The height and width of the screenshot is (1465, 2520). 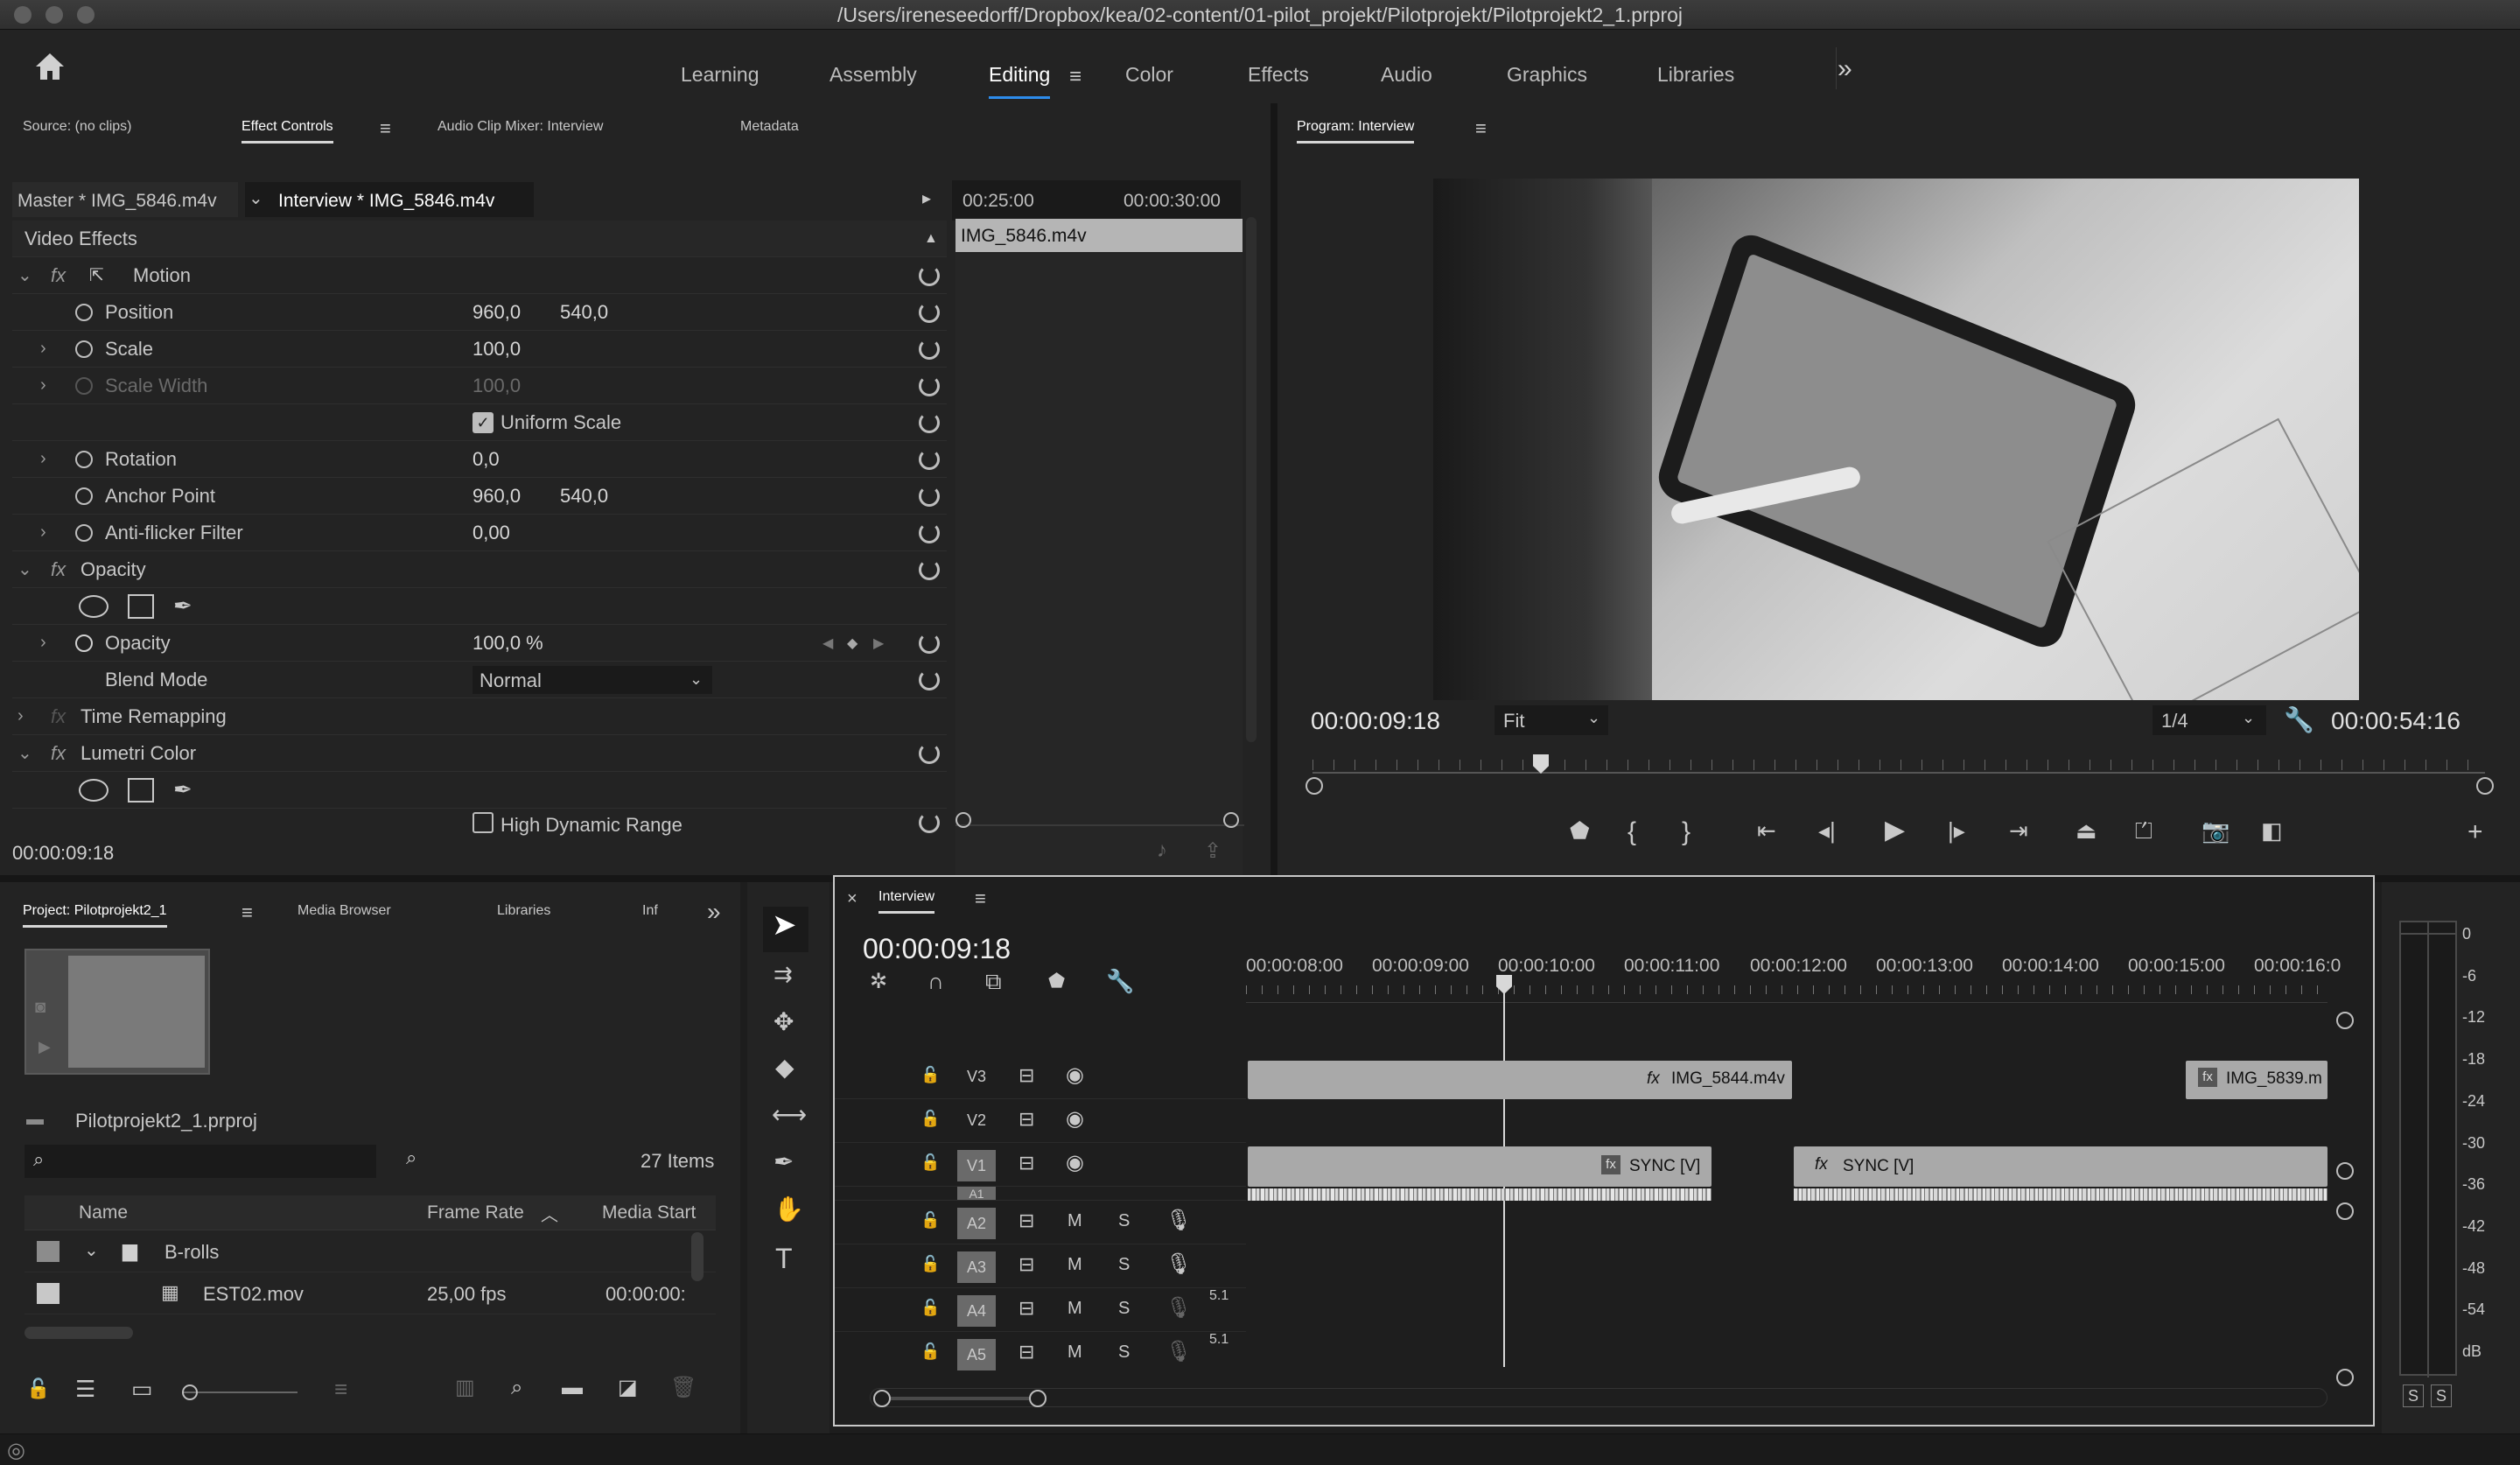 What do you see at coordinates (976, 1076) in the screenshot?
I see `track-name: V3` at bounding box center [976, 1076].